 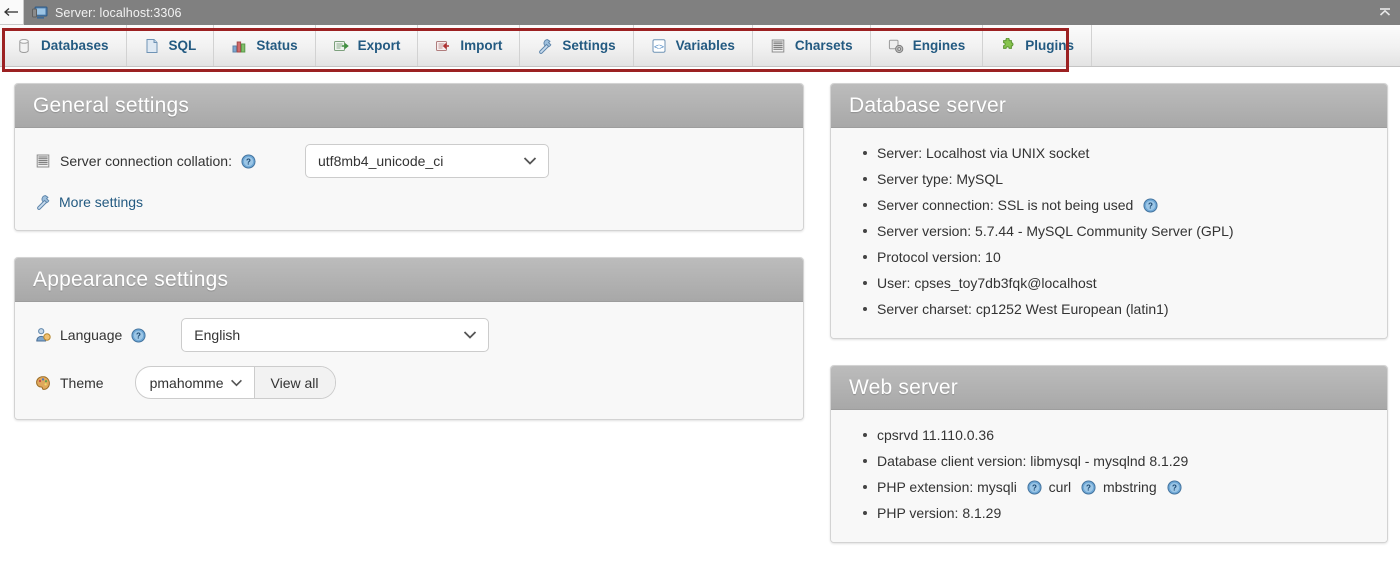 I want to click on view-all-themes-button: View all, so click(x=294, y=382).